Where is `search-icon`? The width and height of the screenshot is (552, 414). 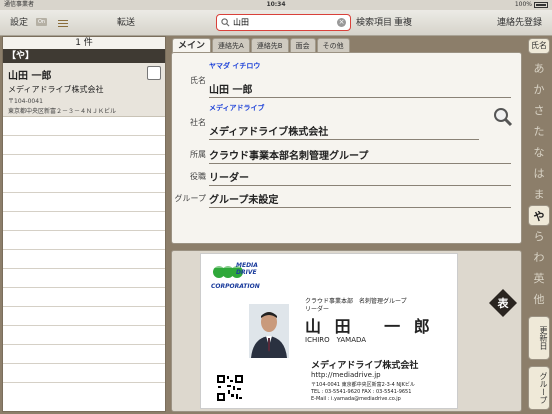 search-icon is located at coordinates (225, 22).